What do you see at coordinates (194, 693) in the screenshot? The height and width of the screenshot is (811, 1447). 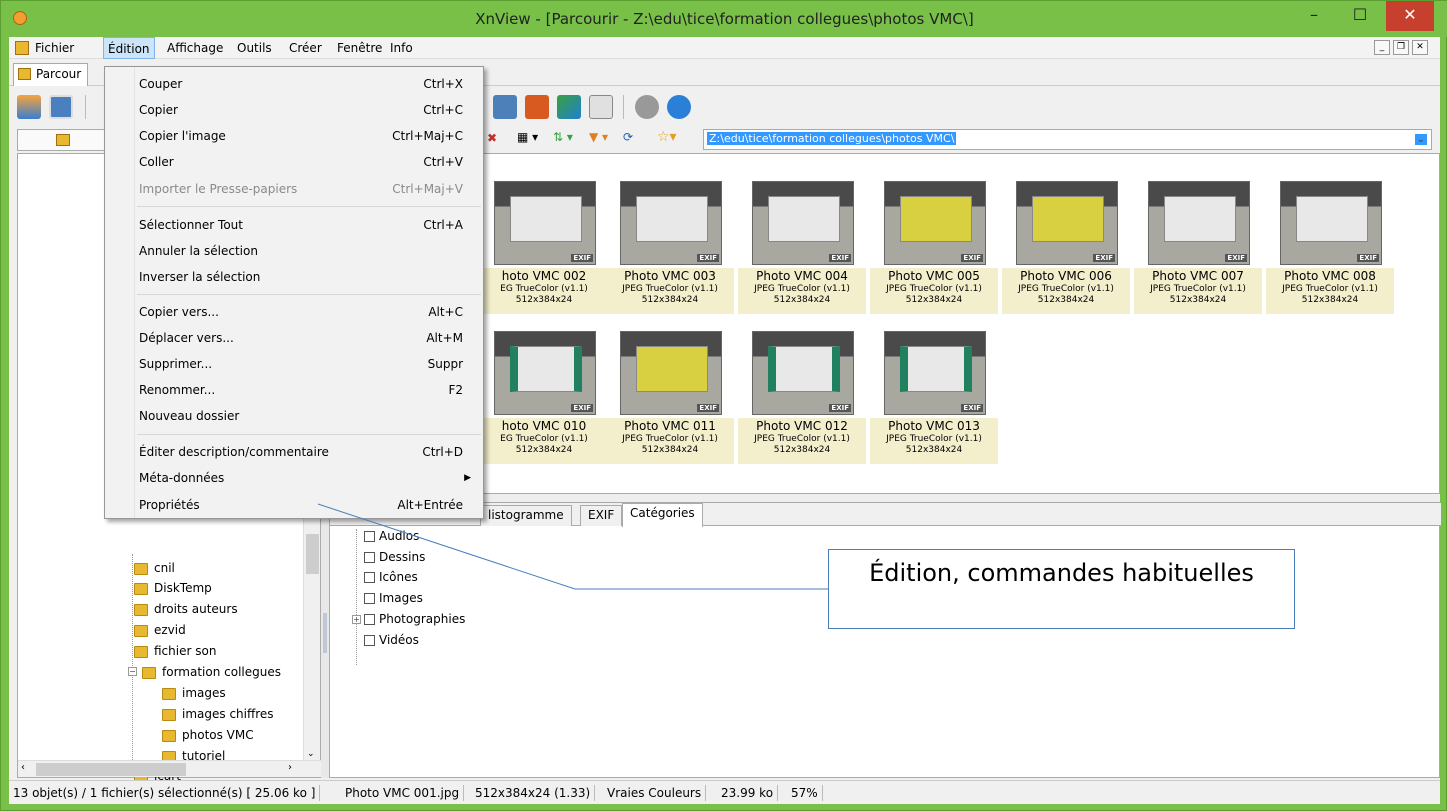 I see `tree-item: images` at bounding box center [194, 693].